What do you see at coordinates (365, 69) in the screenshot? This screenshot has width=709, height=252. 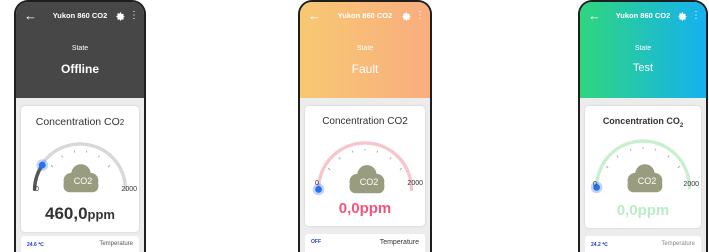 I see `state-value: Fault` at bounding box center [365, 69].